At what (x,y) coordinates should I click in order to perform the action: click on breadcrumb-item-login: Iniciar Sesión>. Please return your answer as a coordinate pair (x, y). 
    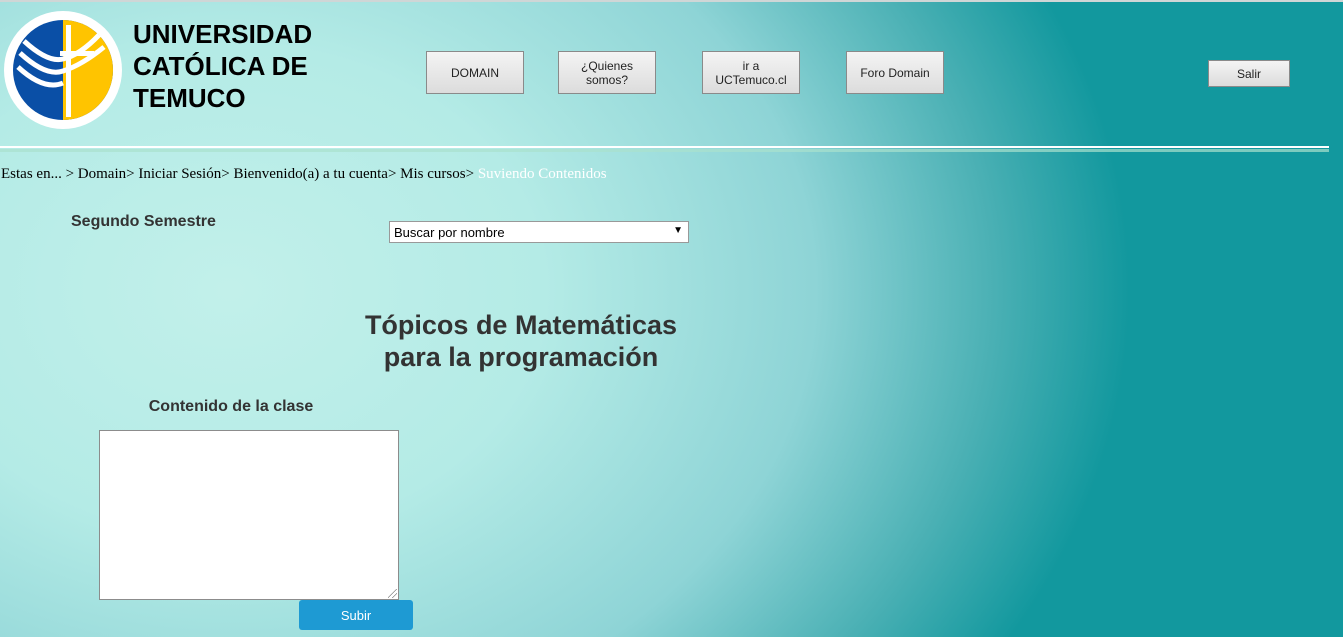
    Looking at the image, I should click on (183, 174).